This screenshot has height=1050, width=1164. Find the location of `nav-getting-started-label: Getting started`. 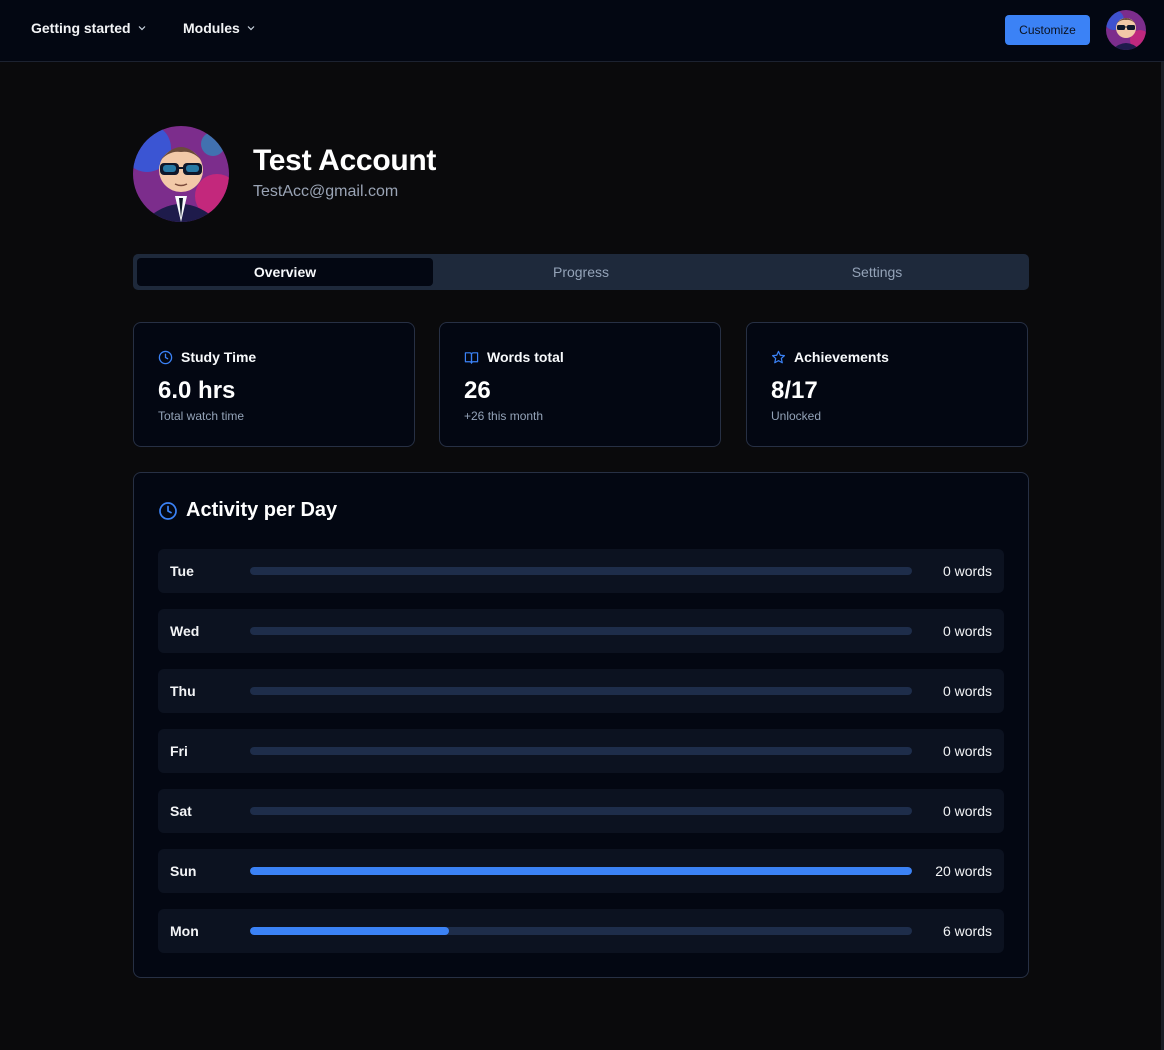

nav-getting-started-label: Getting started is located at coordinates (81, 28).